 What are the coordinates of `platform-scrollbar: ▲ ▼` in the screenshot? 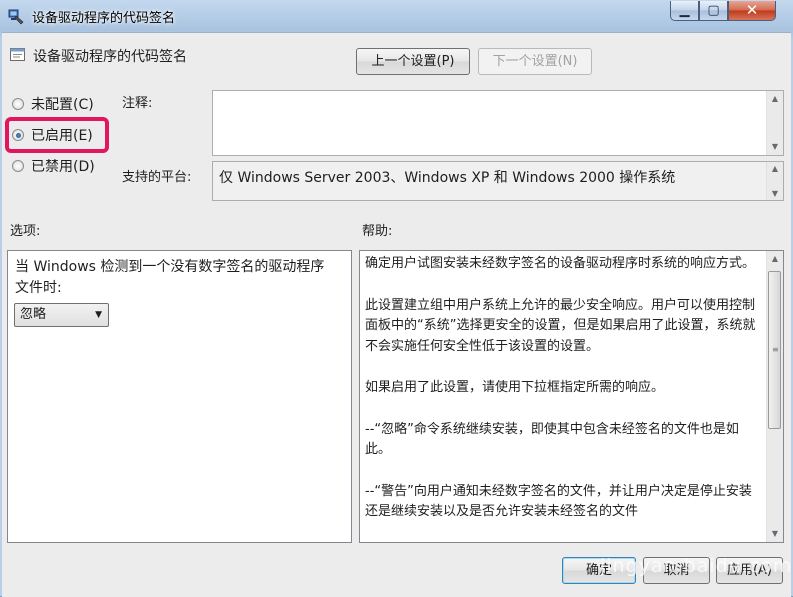 It's located at (774, 181).